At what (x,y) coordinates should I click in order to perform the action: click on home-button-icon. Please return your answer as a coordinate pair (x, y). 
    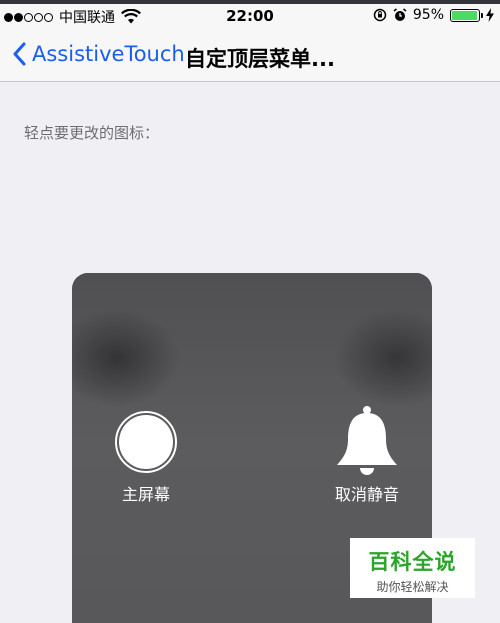
    Looking at the image, I should click on (146, 442).